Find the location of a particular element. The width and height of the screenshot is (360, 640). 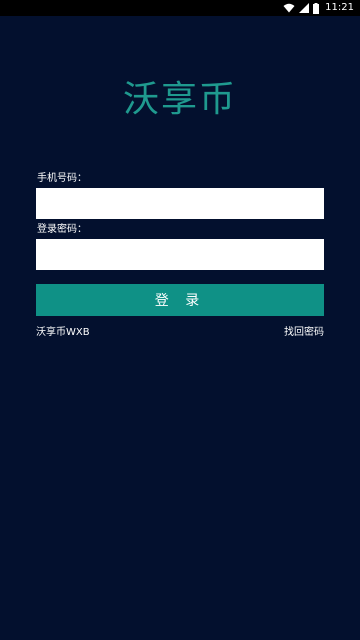

status-icons: 11:21 is located at coordinates (318, 8).